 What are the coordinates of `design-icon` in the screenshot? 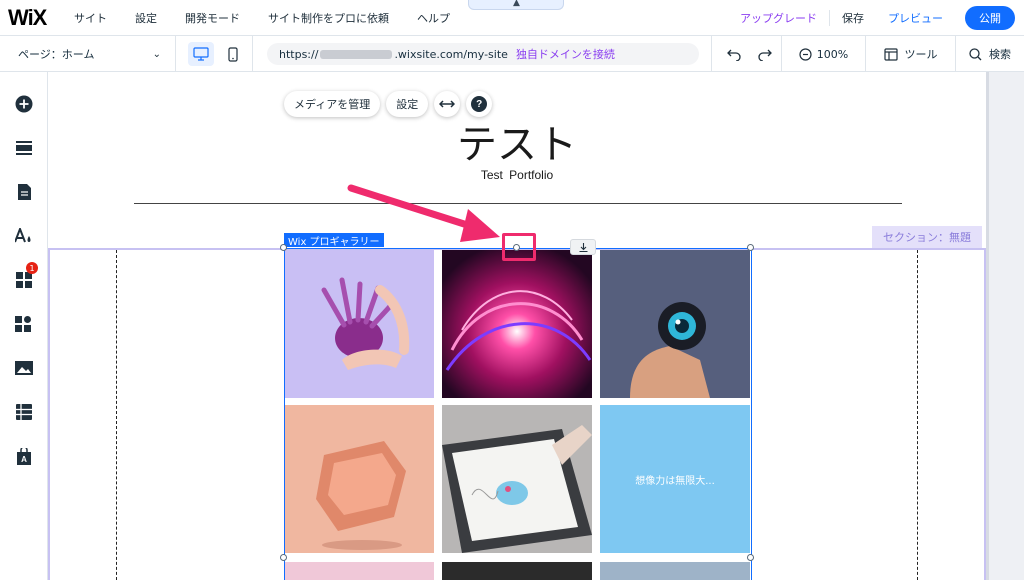 It's located at (23, 235).